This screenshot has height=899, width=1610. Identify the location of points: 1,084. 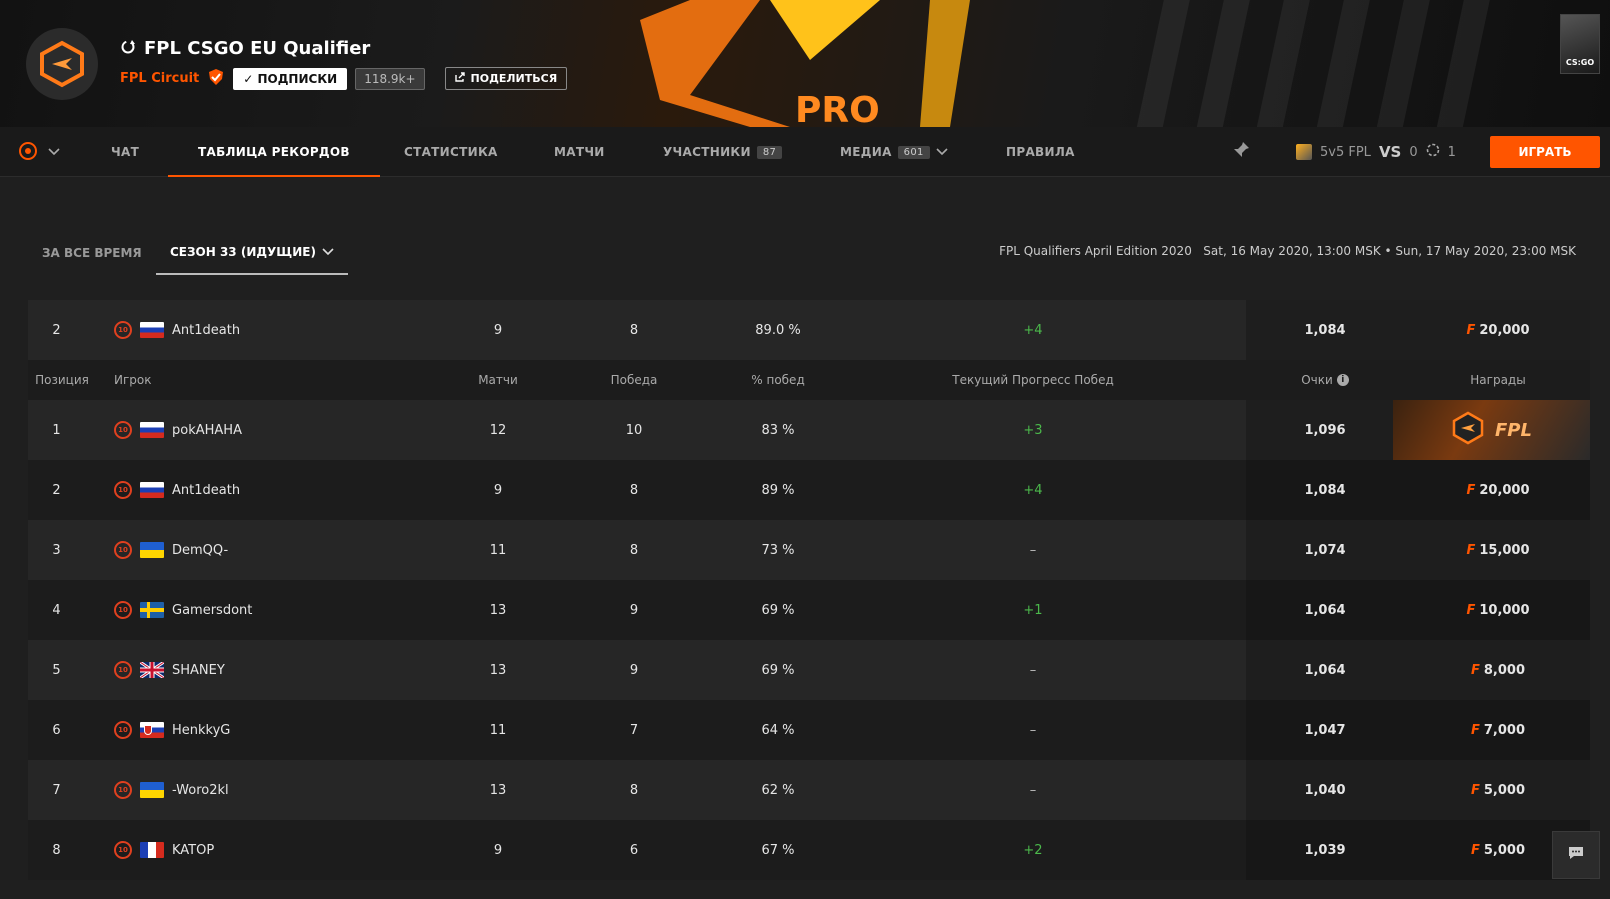
(1325, 490).